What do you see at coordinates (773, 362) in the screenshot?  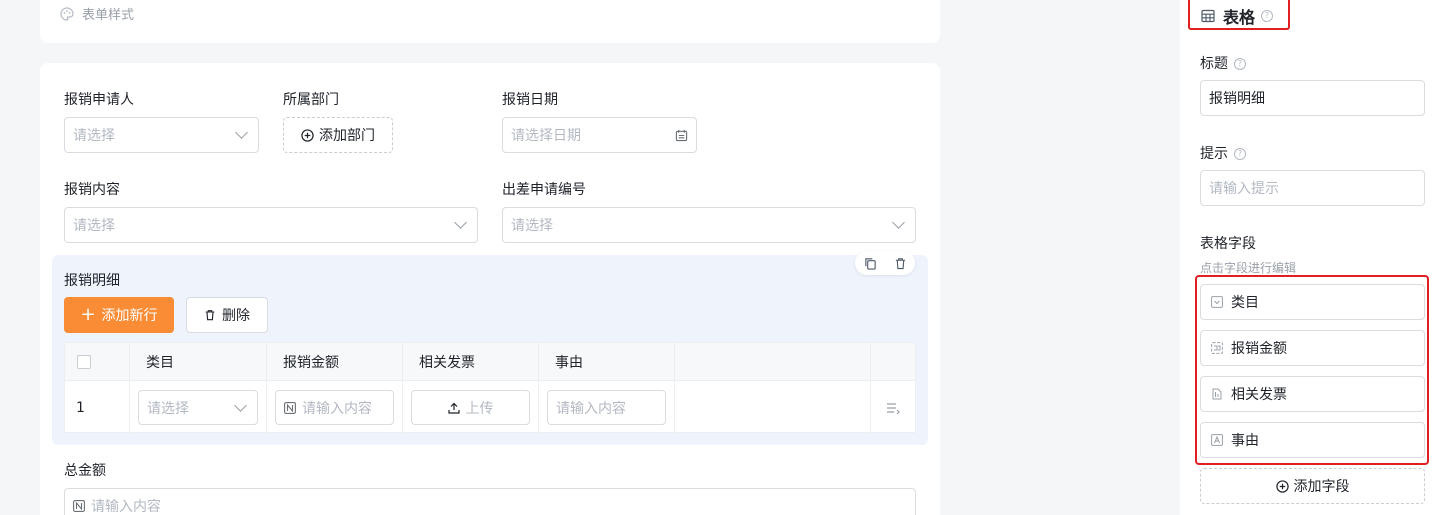 I see `column-header-extra` at bounding box center [773, 362].